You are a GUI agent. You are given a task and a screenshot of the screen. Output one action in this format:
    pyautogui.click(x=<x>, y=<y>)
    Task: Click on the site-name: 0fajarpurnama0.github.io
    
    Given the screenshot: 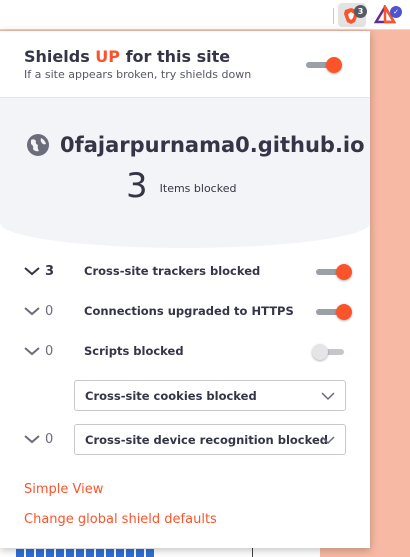 What is the action you would take?
    pyautogui.click(x=212, y=145)
    